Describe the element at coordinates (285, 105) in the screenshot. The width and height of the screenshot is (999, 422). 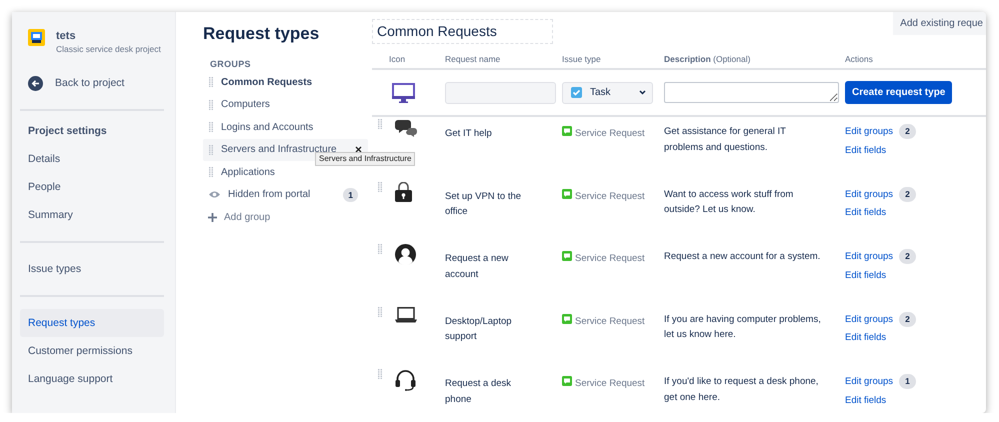
I see `group-item: Computers` at that location.